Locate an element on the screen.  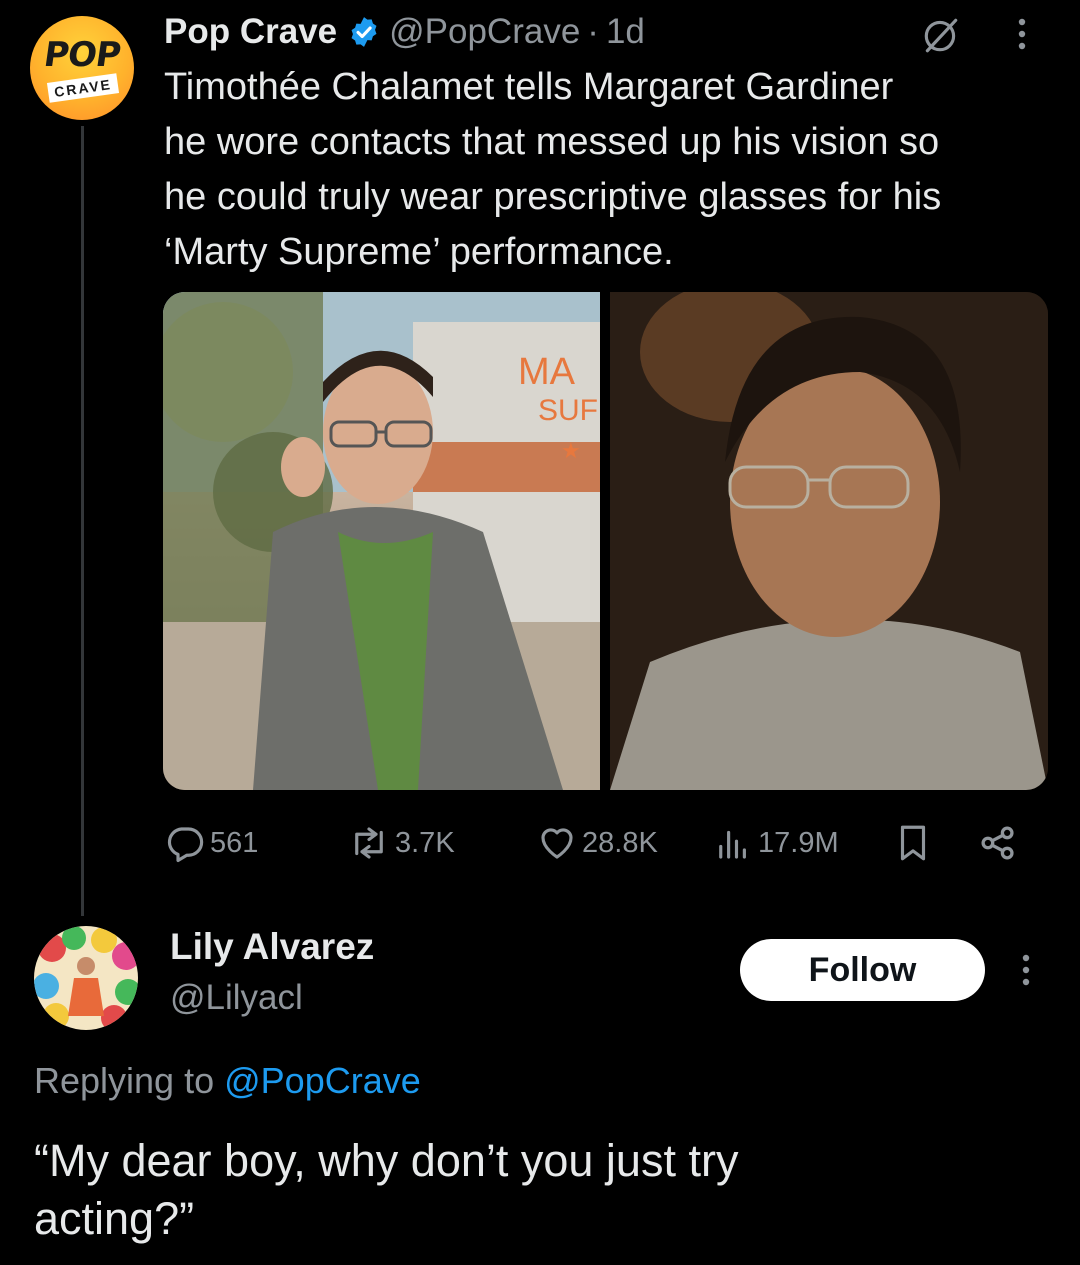
repost-icon is located at coordinates (369, 843).